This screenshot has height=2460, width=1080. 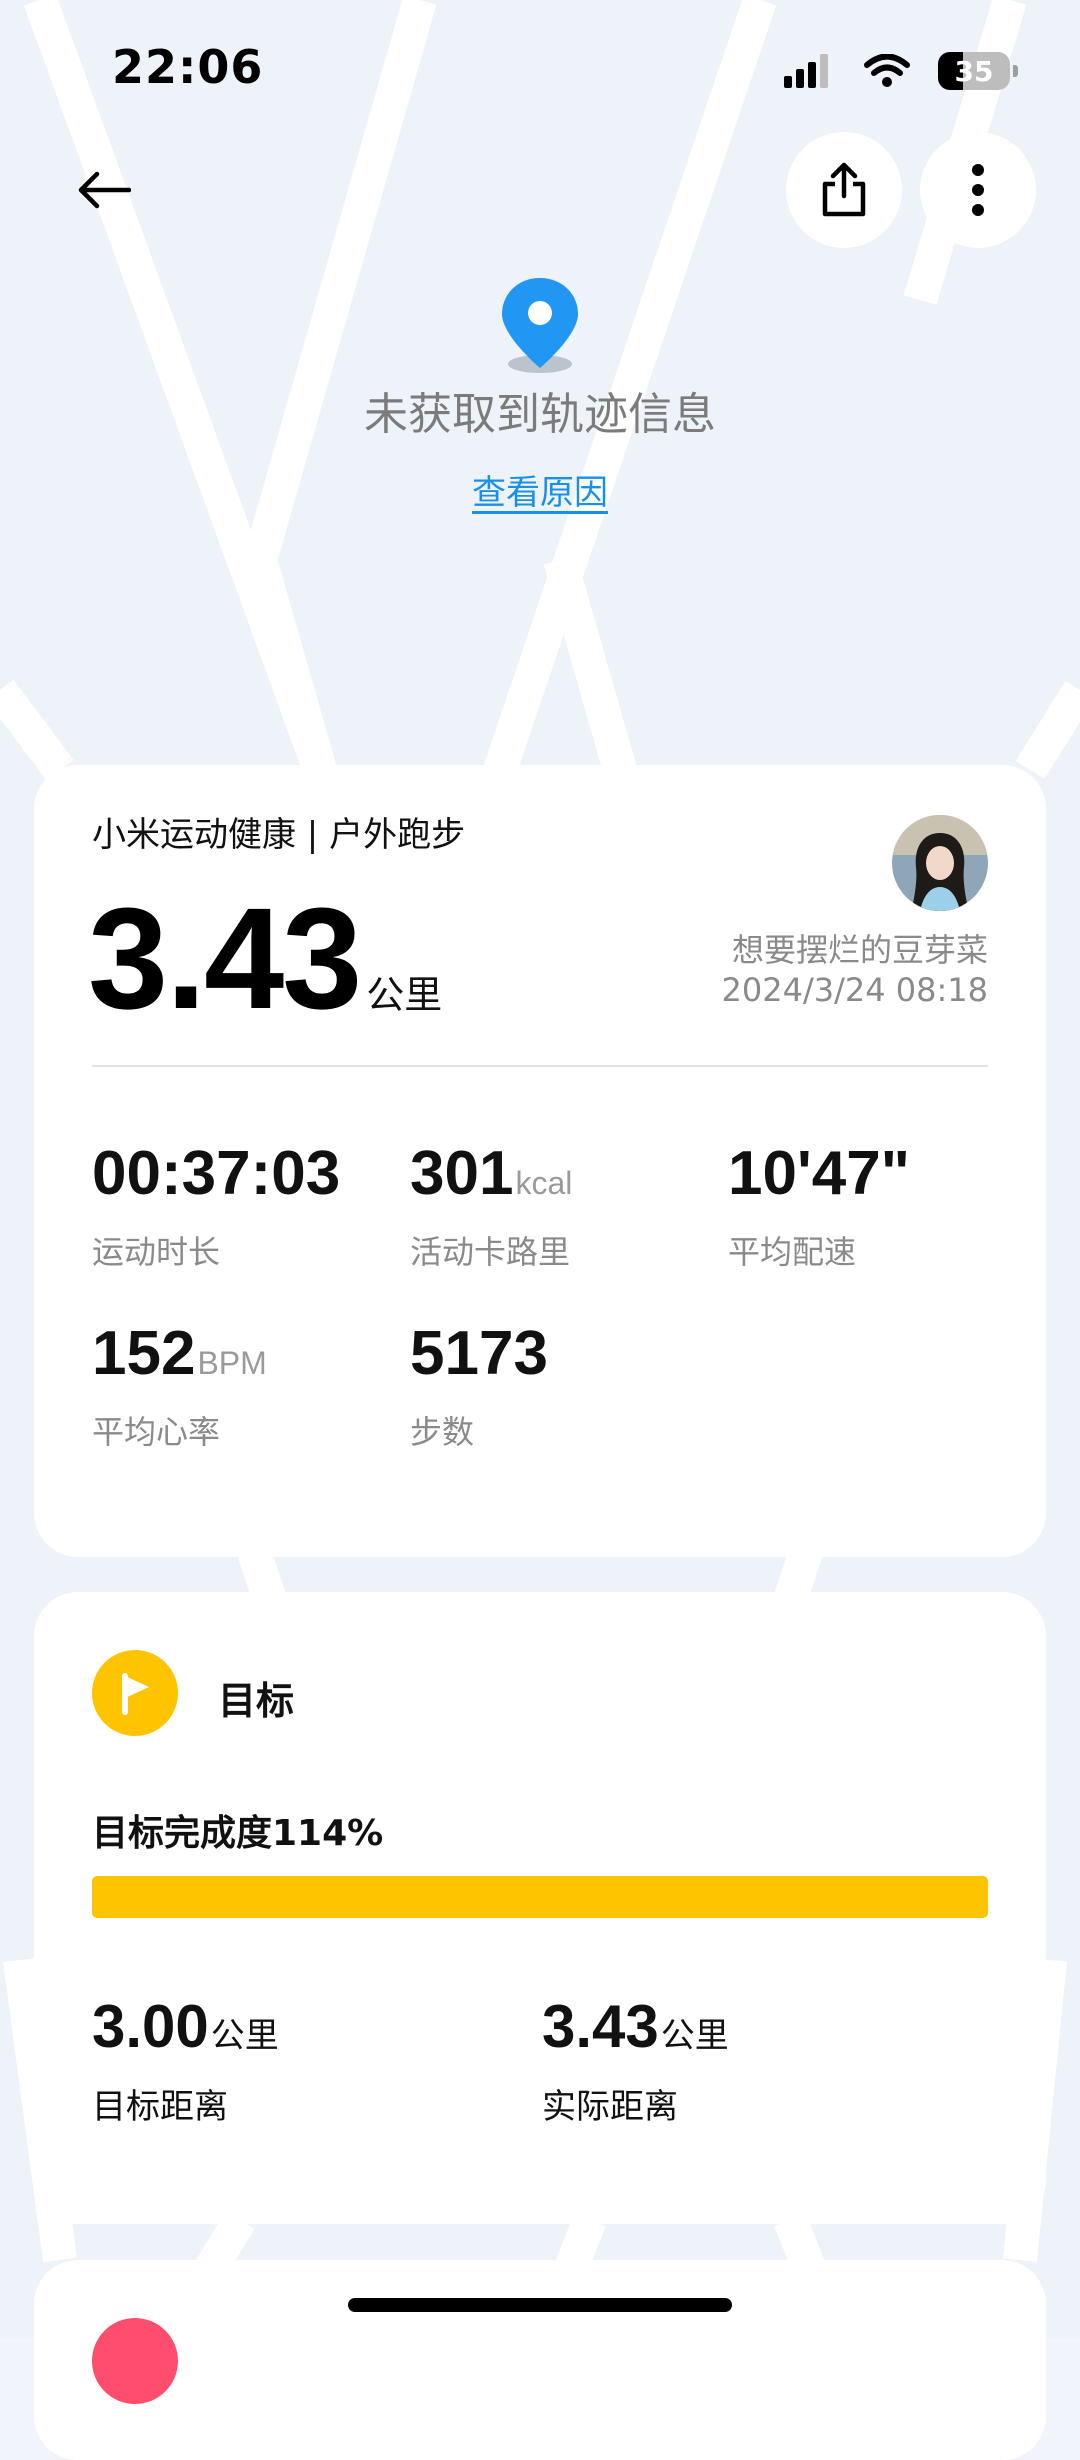 I want to click on next-section-card, so click(x=540, y=2360).